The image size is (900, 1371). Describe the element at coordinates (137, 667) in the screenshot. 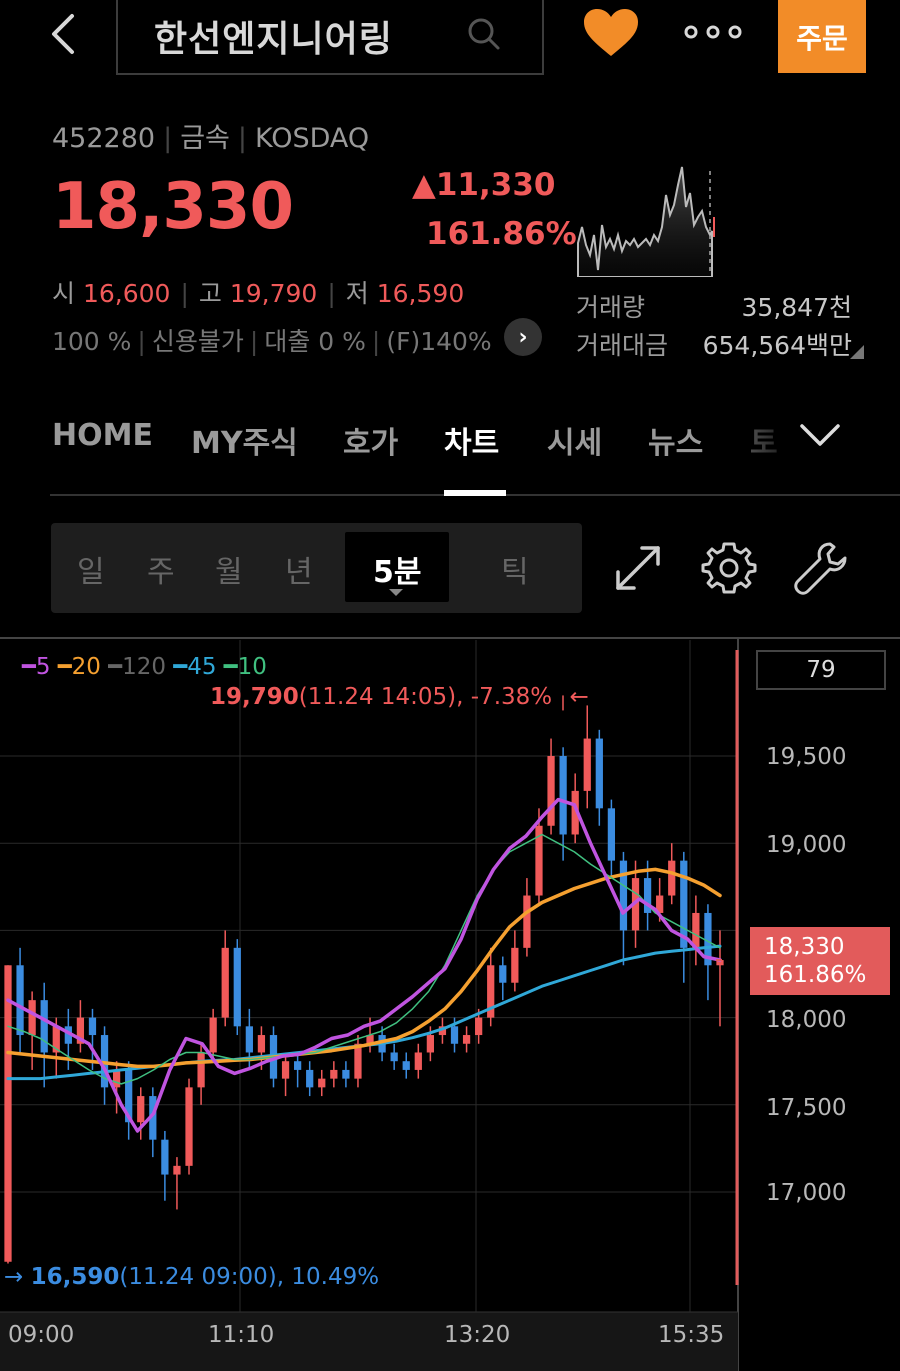

I see `legend-ma120: ━120` at that location.